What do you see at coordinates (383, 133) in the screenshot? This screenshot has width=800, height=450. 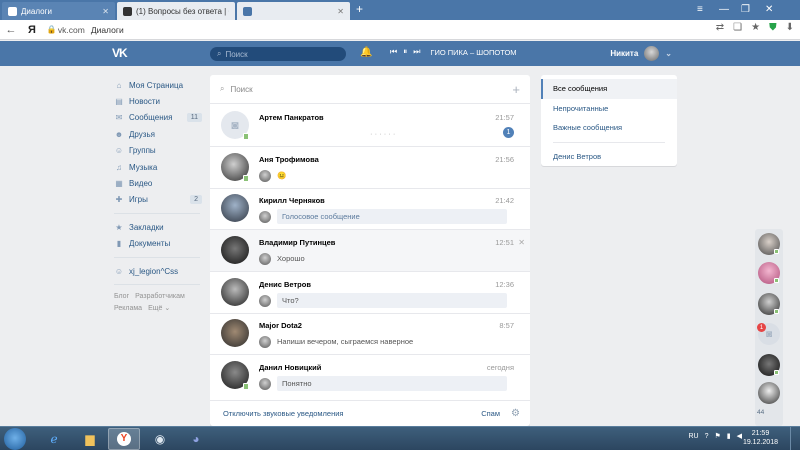 I see `typing-indicator: · · · · · ·` at bounding box center [383, 133].